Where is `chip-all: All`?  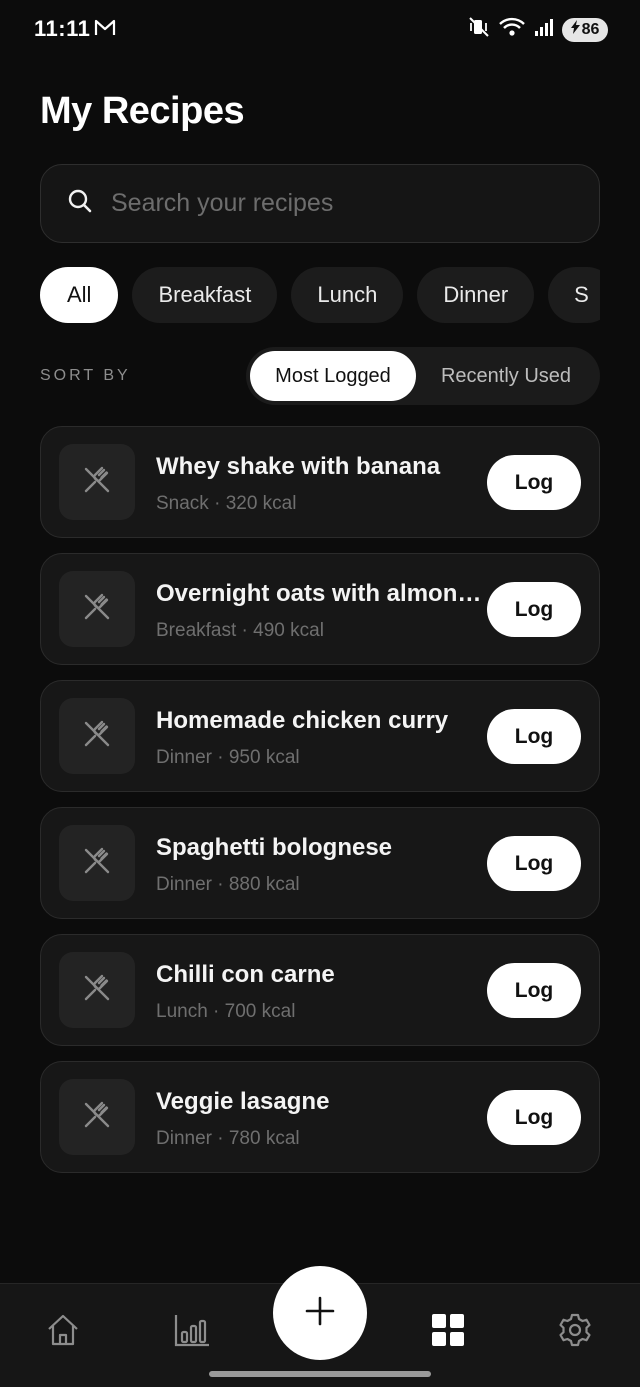 chip-all: All is located at coordinates (79, 295).